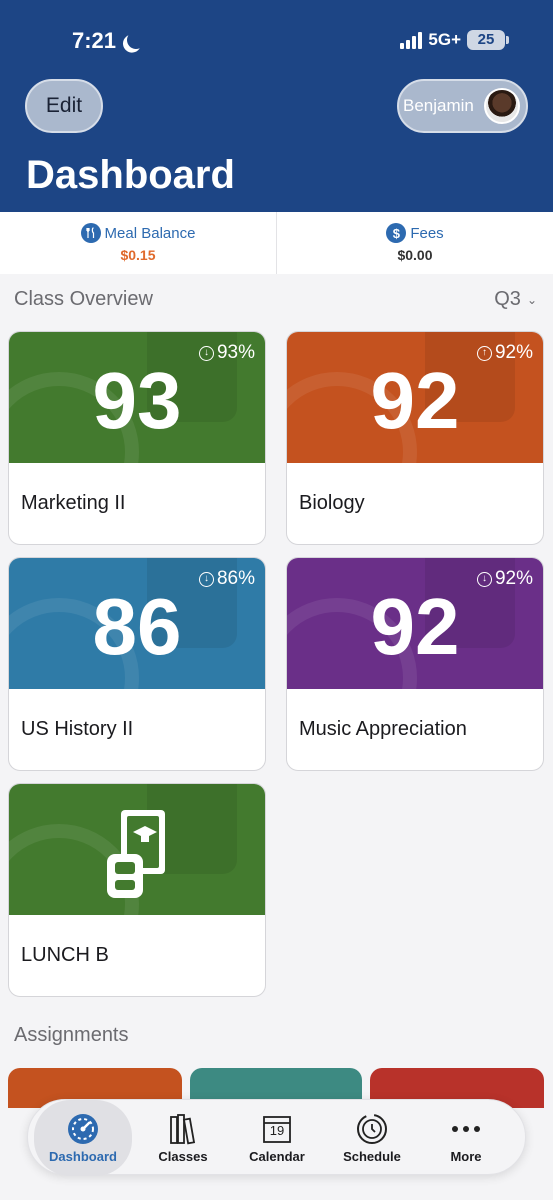 This screenshot has height=1200, width=553. What do you see at coordinates (383, 729) in the screenshot?
I see `class-name: Music Appreciation` at bounding box center [383, 729].